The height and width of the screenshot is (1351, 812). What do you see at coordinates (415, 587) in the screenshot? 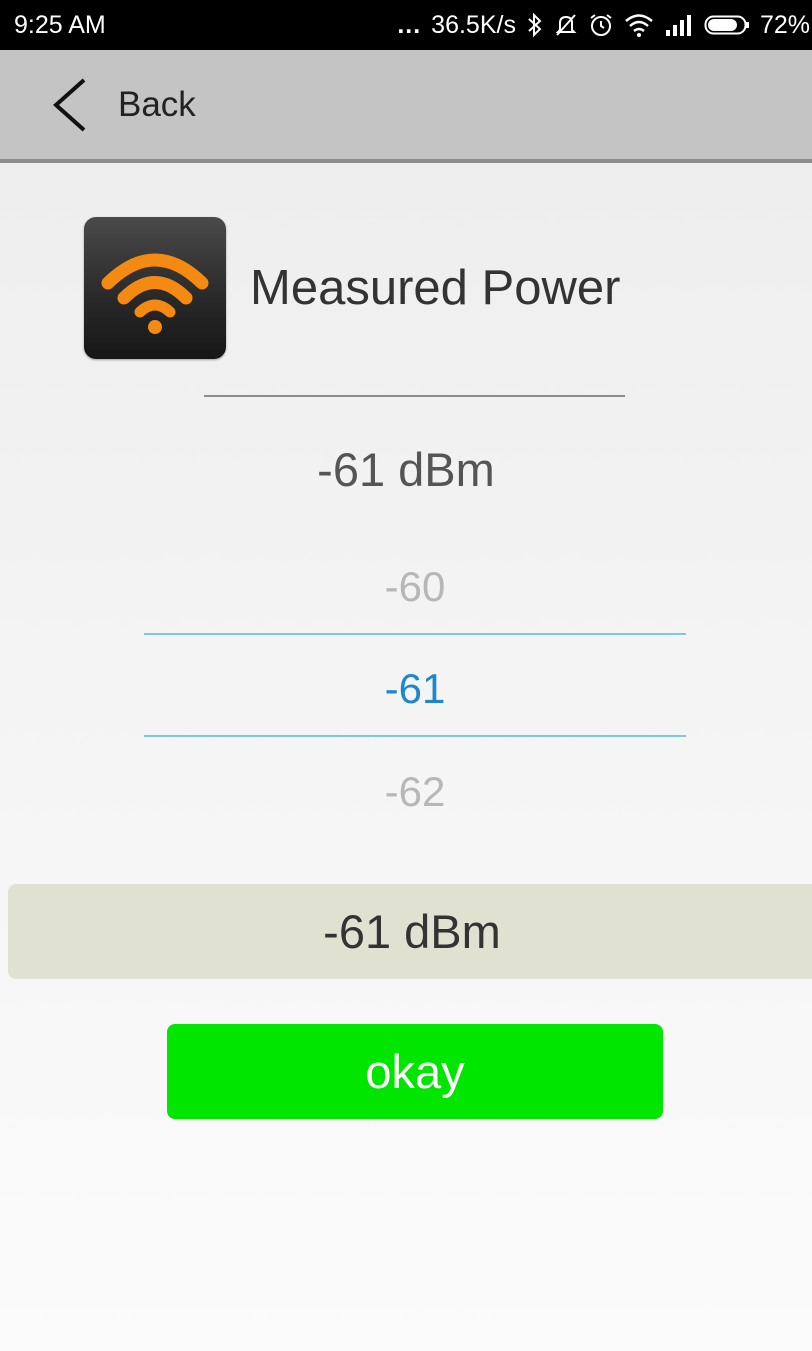
I see `picker-item-above: -60` at bounding box center [415, 587].